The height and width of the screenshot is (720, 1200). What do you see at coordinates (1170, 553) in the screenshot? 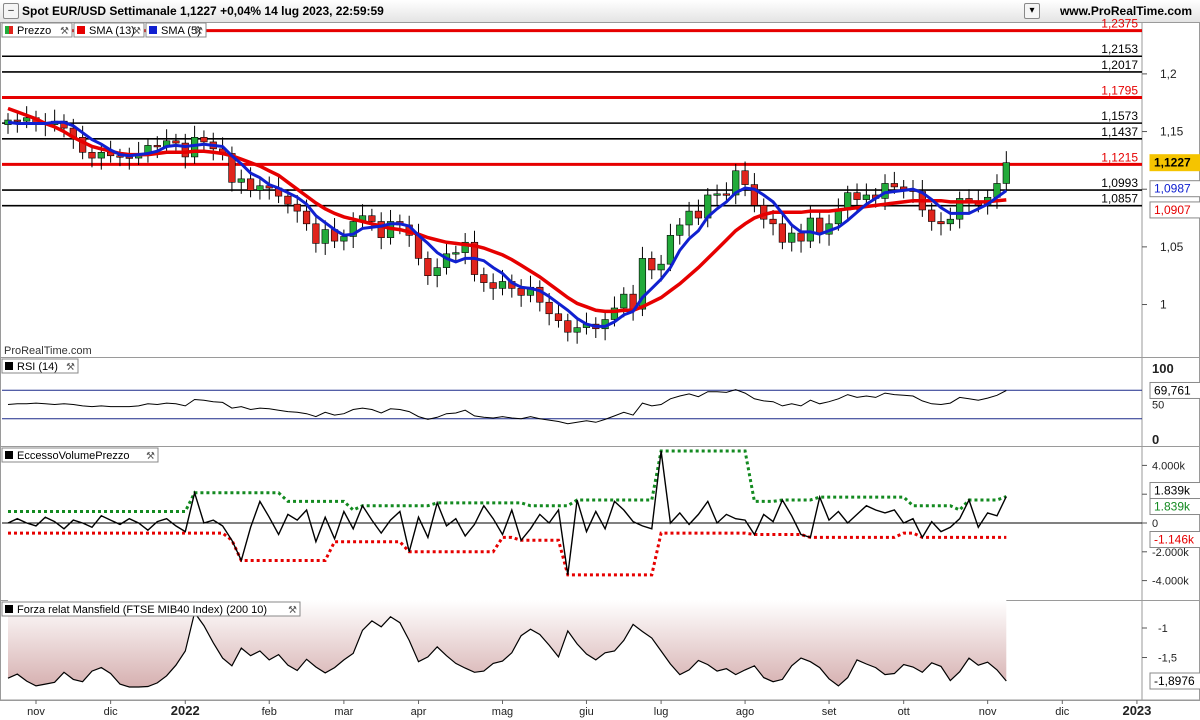
I see `volume-tick-label-3: -2.000k` at bounding box center [1170, 553].